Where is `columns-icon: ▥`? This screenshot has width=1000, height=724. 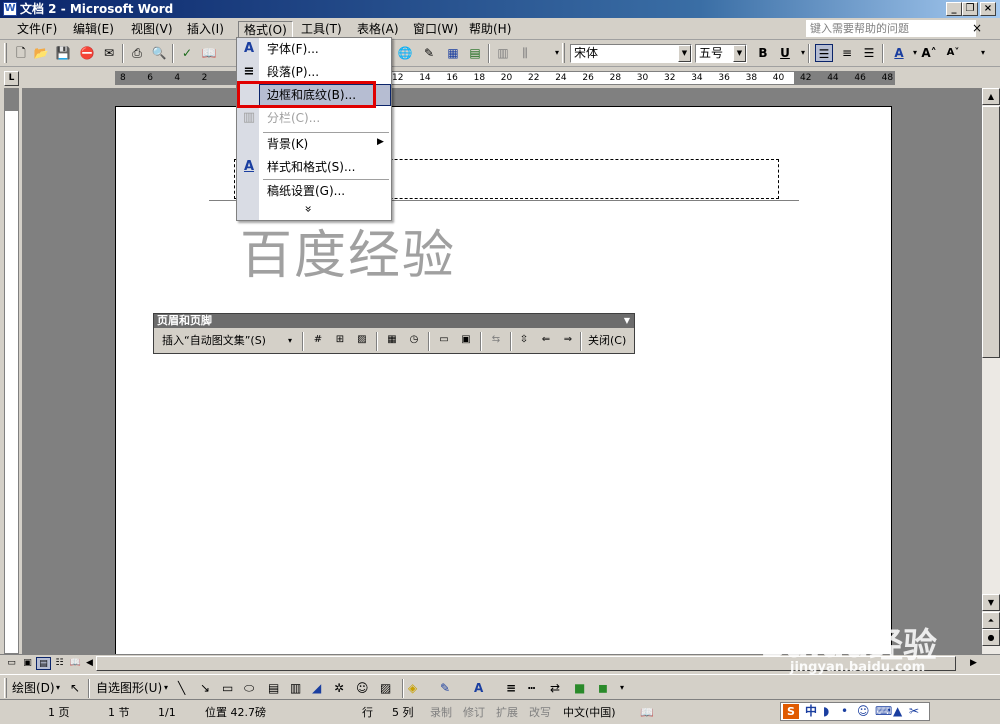 columns-icon: ▥ is located at coordinates (503, 53).